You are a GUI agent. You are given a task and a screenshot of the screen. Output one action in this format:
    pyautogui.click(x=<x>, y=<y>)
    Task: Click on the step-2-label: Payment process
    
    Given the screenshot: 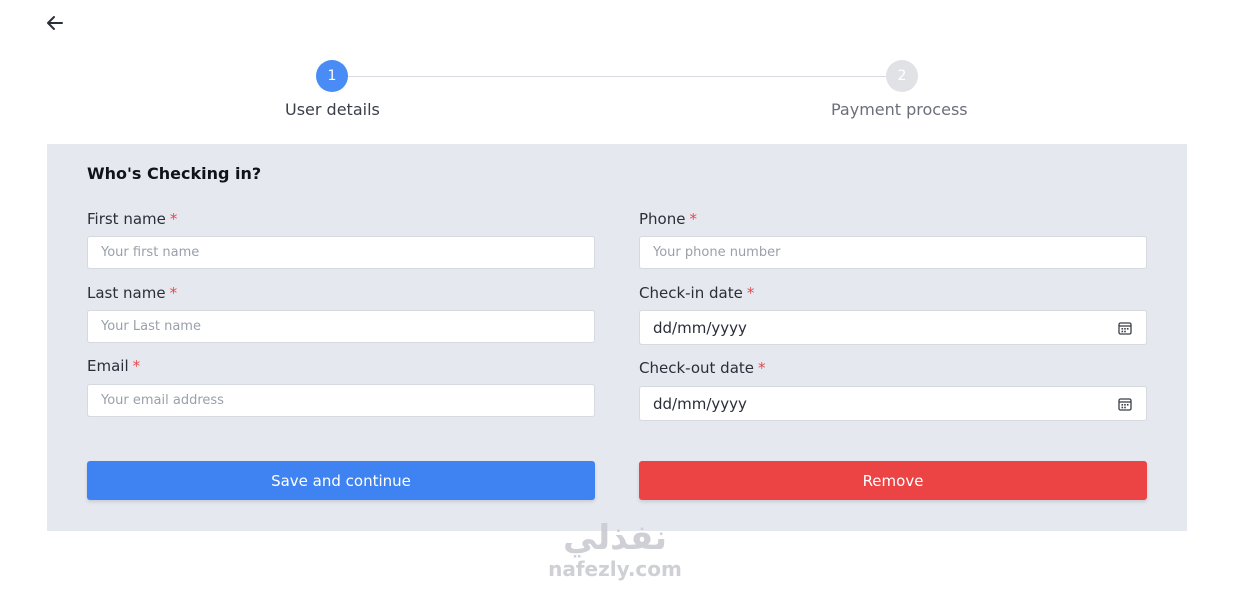 What is the action you would take?
    pyautogui.click(x=899, y=109)
    